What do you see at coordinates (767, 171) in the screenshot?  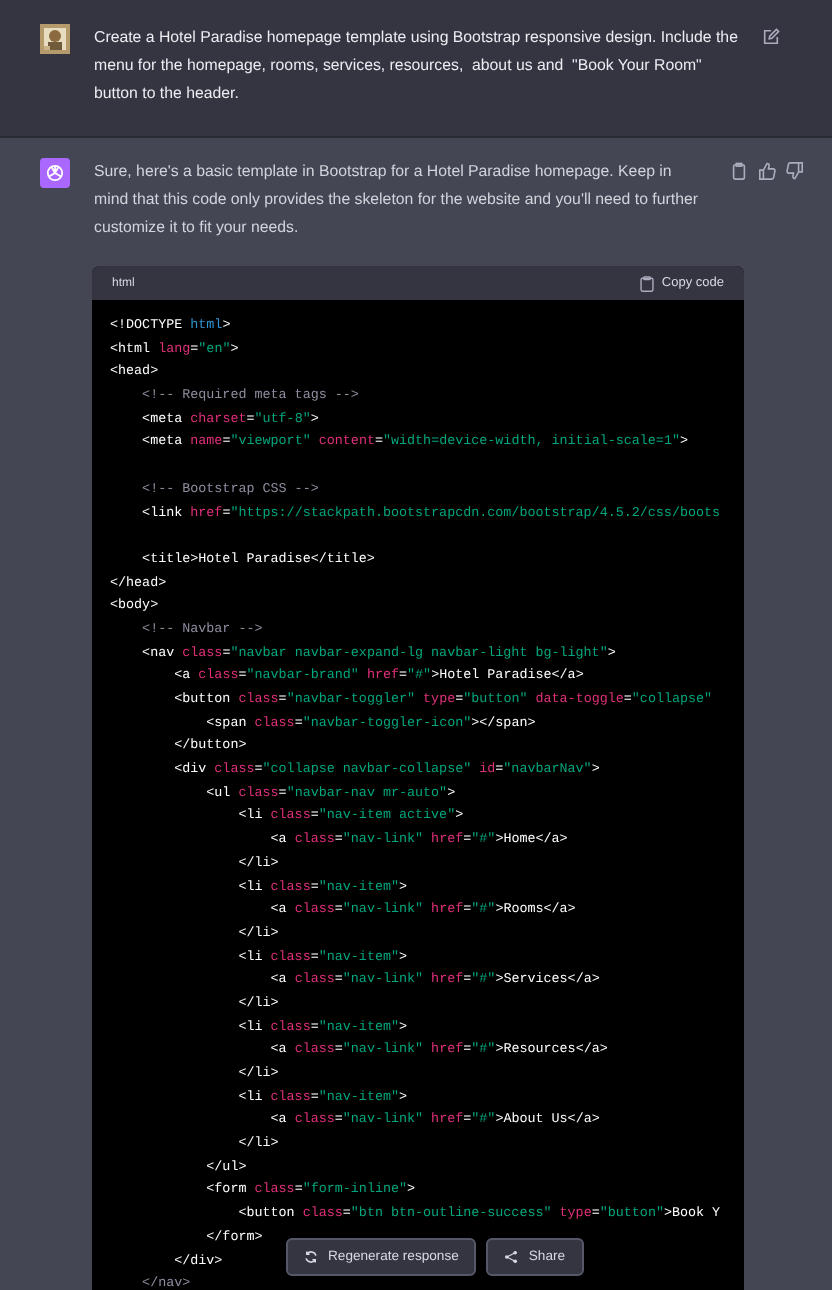 I see `thumbs-up-icon` at bounding box center [767, 171].